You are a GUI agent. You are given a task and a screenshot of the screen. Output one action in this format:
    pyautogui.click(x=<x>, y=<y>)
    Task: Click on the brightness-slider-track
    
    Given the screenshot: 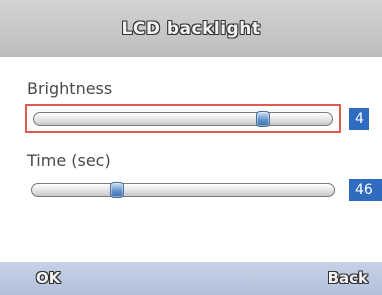 What is the action you would take?
    pyautogui.click(x=183, y=118)
    